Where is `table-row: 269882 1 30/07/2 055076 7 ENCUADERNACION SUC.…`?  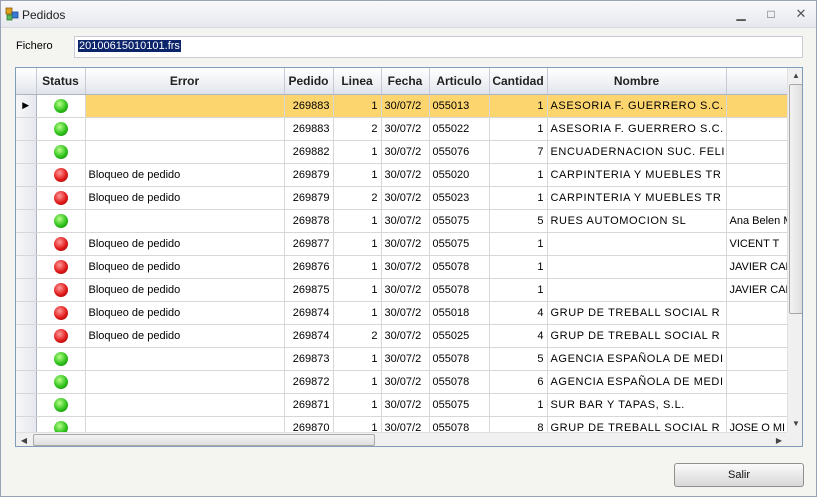
table-row: 269882 1 30/07/2 055076 7 ENCUADERNACION SUC.… is located at coordinates (401, 152).